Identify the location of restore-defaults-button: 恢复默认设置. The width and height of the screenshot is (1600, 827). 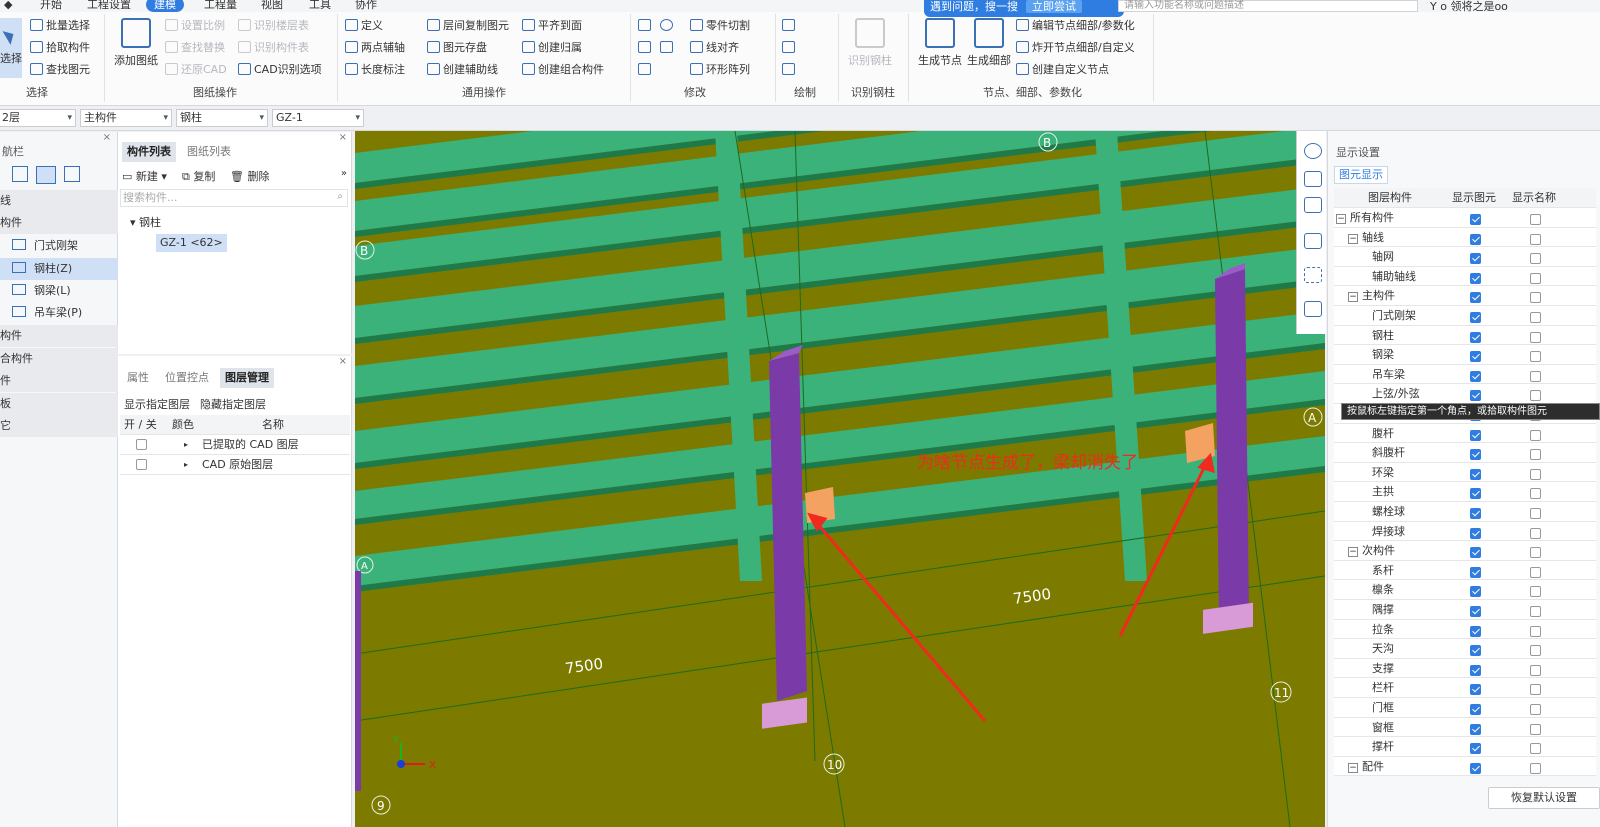
(1544, 798).